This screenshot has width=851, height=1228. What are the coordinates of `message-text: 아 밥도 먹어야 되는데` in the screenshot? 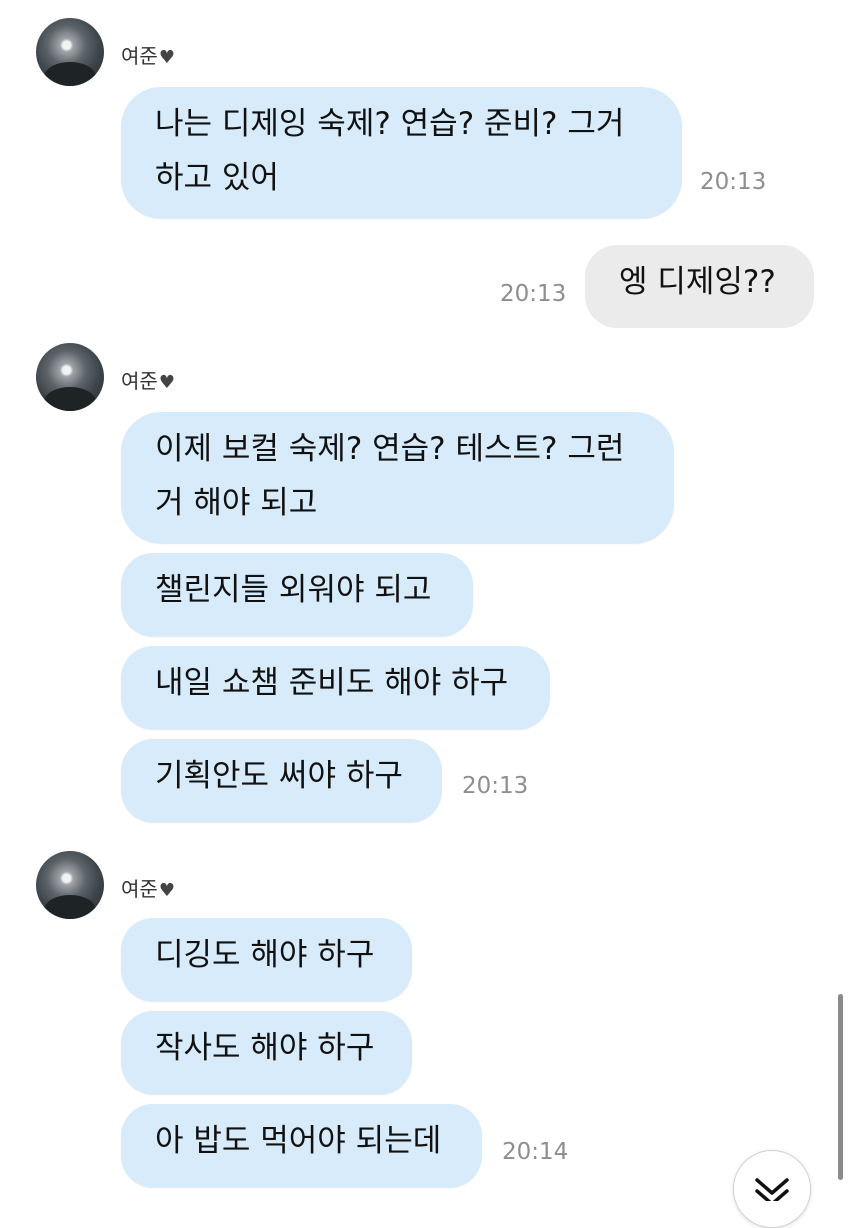 It's located at (298, 1141).